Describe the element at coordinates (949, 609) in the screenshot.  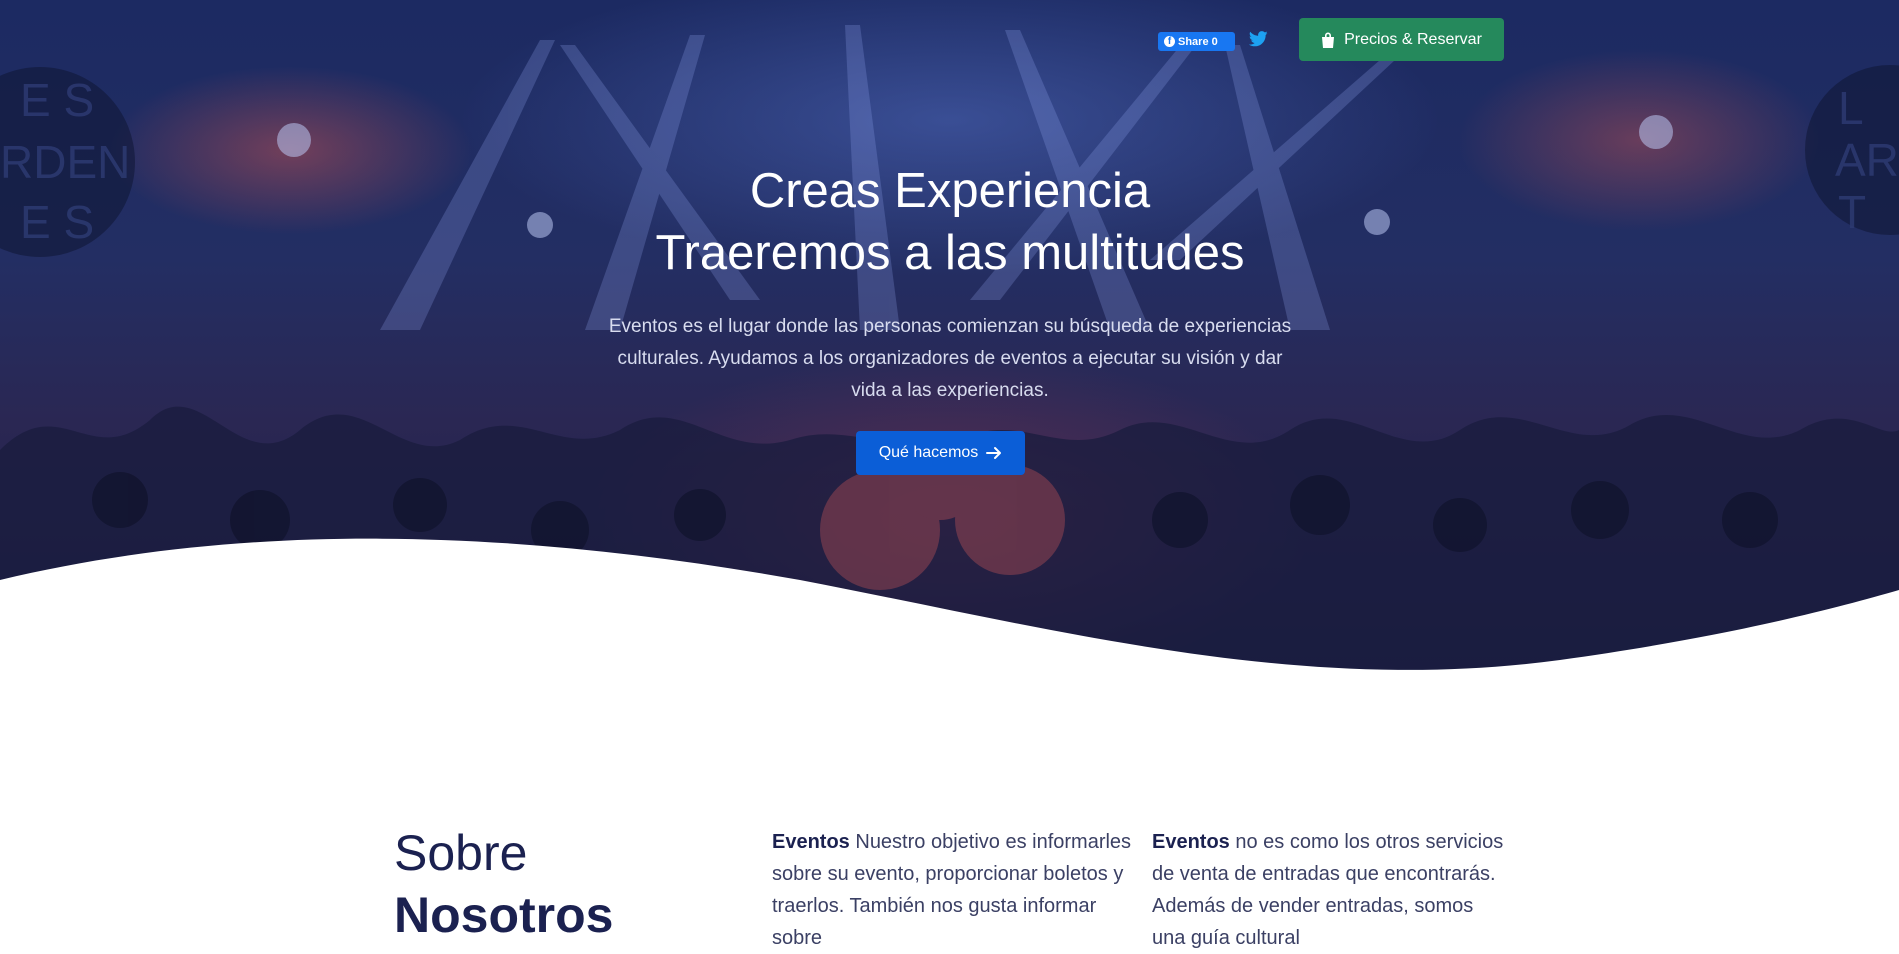
I see `hero-wave-divider` at that location.